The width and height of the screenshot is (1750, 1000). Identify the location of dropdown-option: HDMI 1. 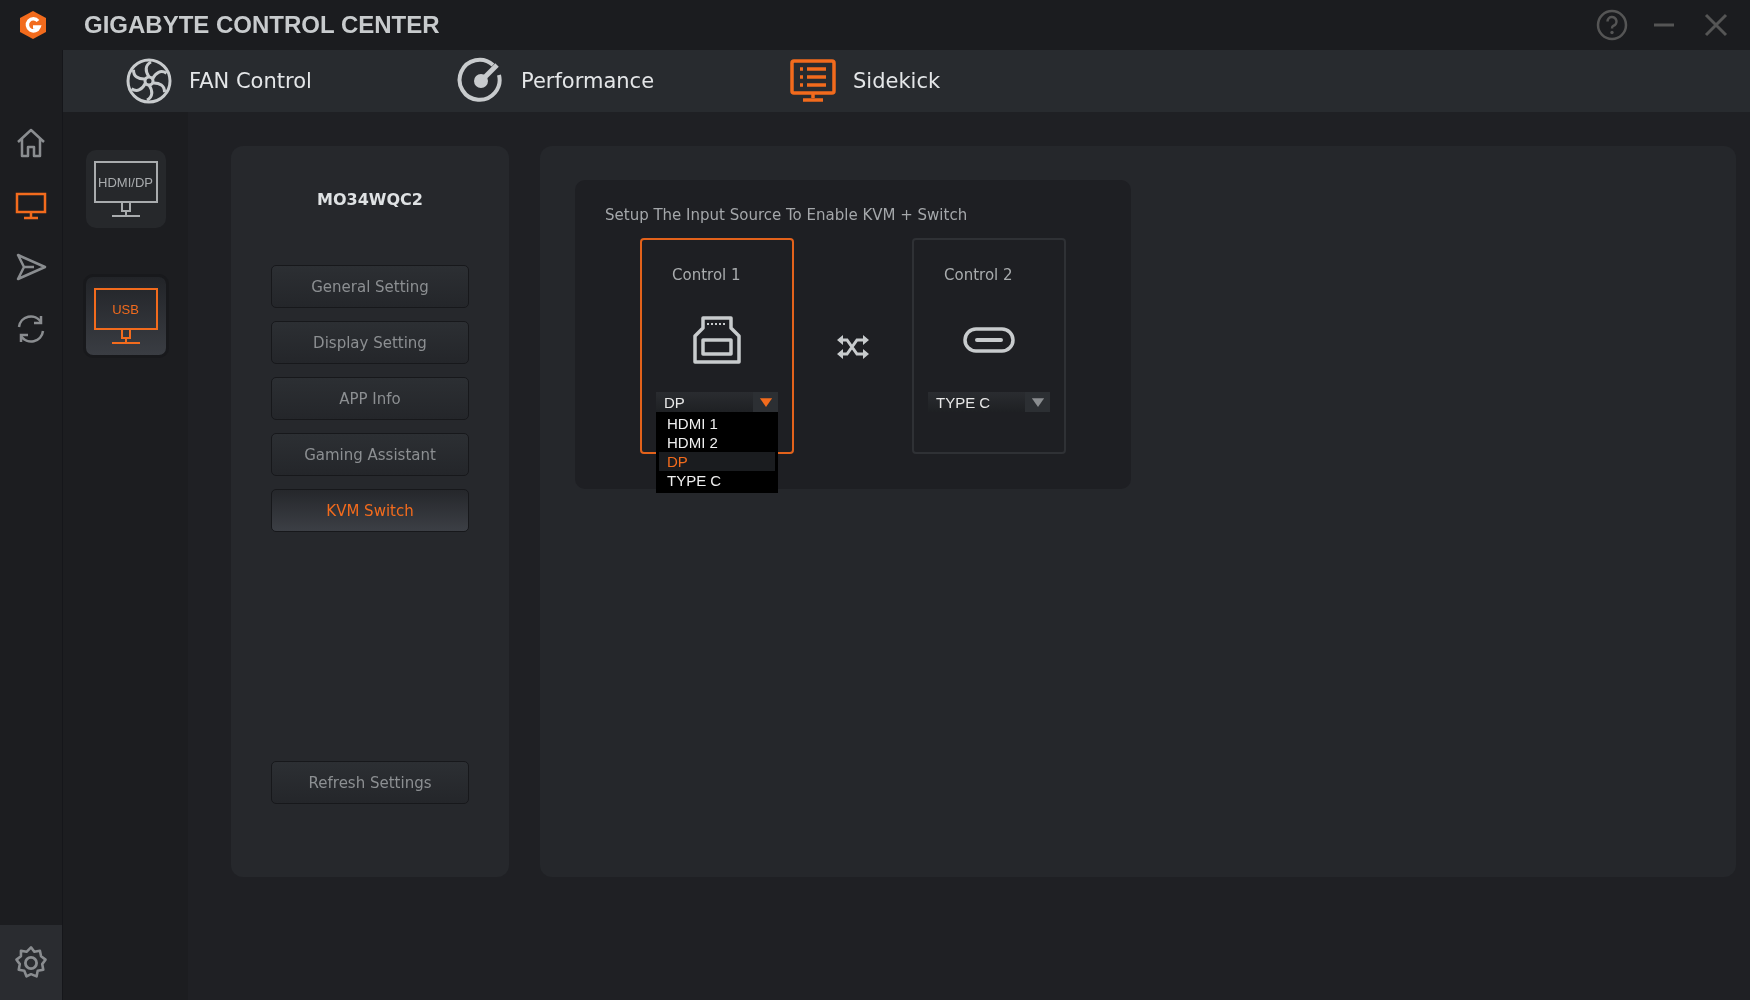
(717, 423).